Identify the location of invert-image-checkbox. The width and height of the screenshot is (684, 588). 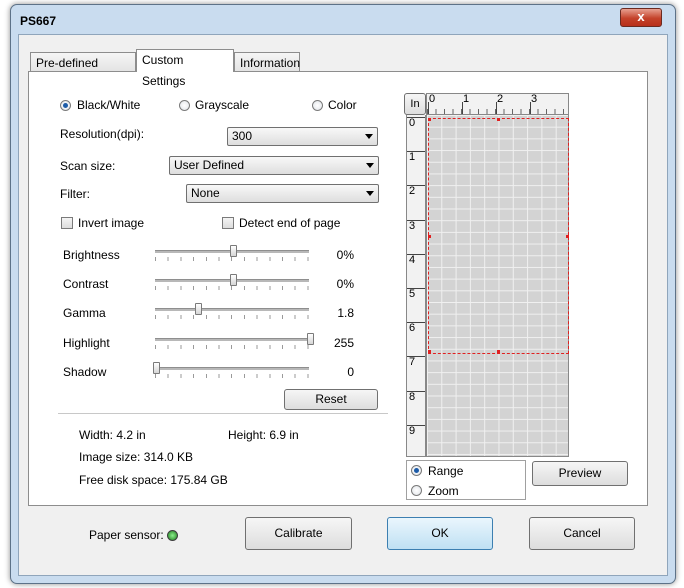
(67, 223).